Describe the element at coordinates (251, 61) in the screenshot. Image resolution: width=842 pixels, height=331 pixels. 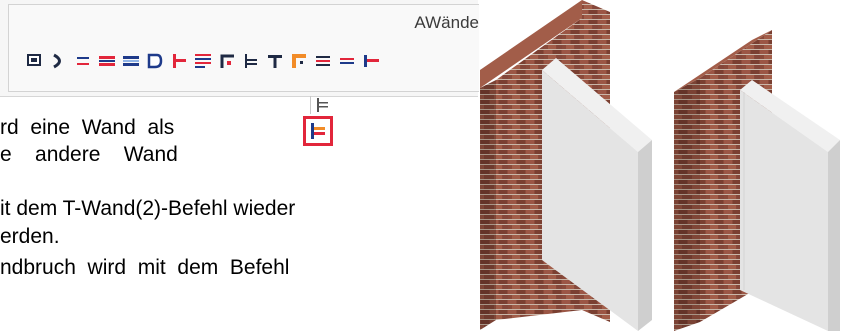
I see `wall-join-icon` at that location.